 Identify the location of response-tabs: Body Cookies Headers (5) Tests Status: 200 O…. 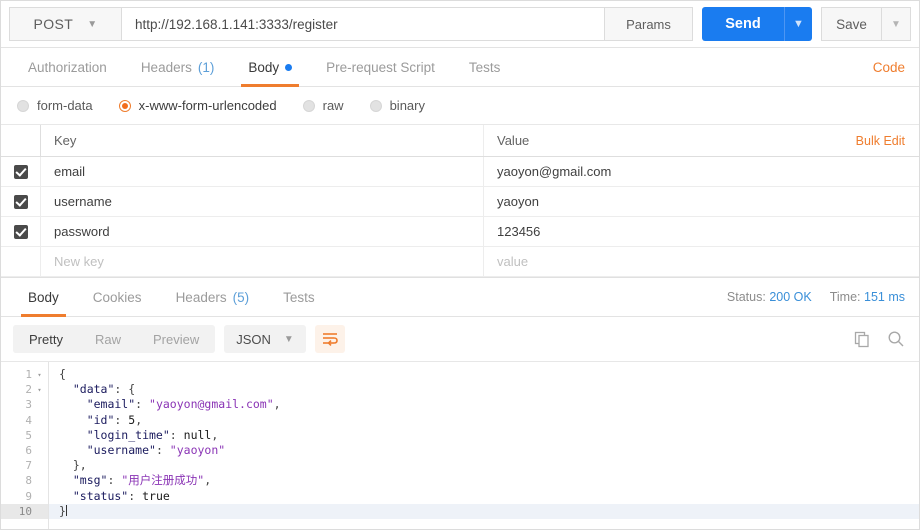
(460, 297).